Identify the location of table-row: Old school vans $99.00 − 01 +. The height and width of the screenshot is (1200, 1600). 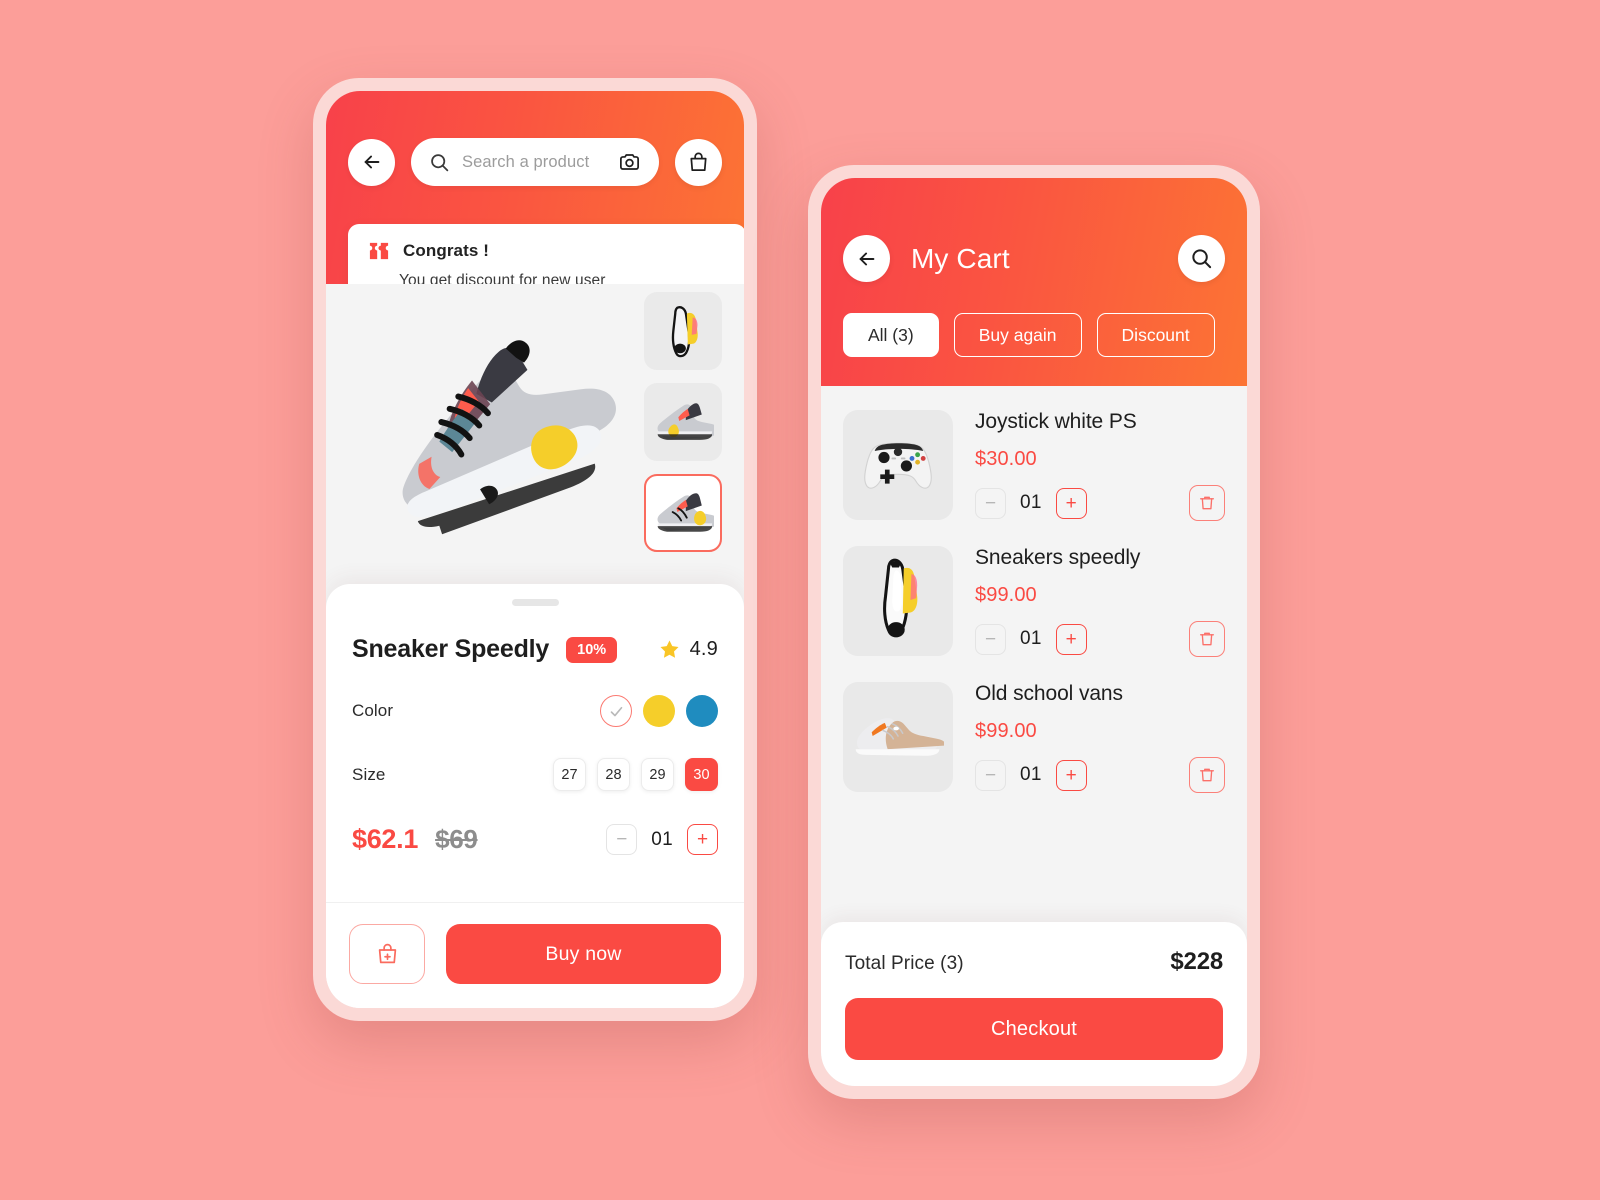
(1034, 737).